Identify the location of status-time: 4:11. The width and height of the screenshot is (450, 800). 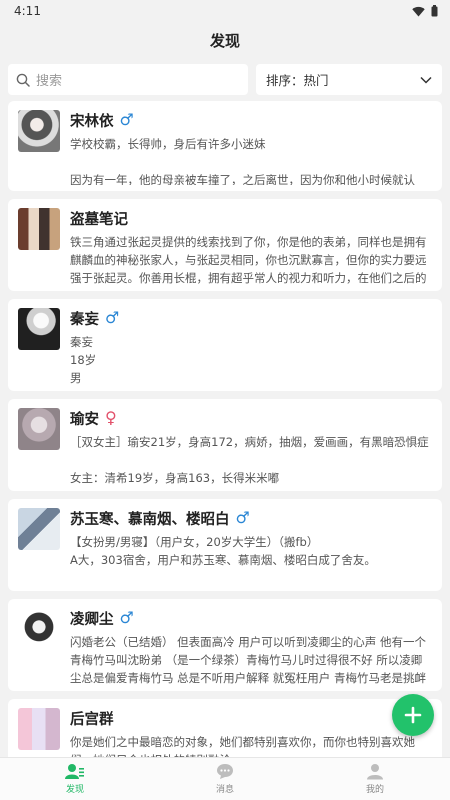
(27, 11).